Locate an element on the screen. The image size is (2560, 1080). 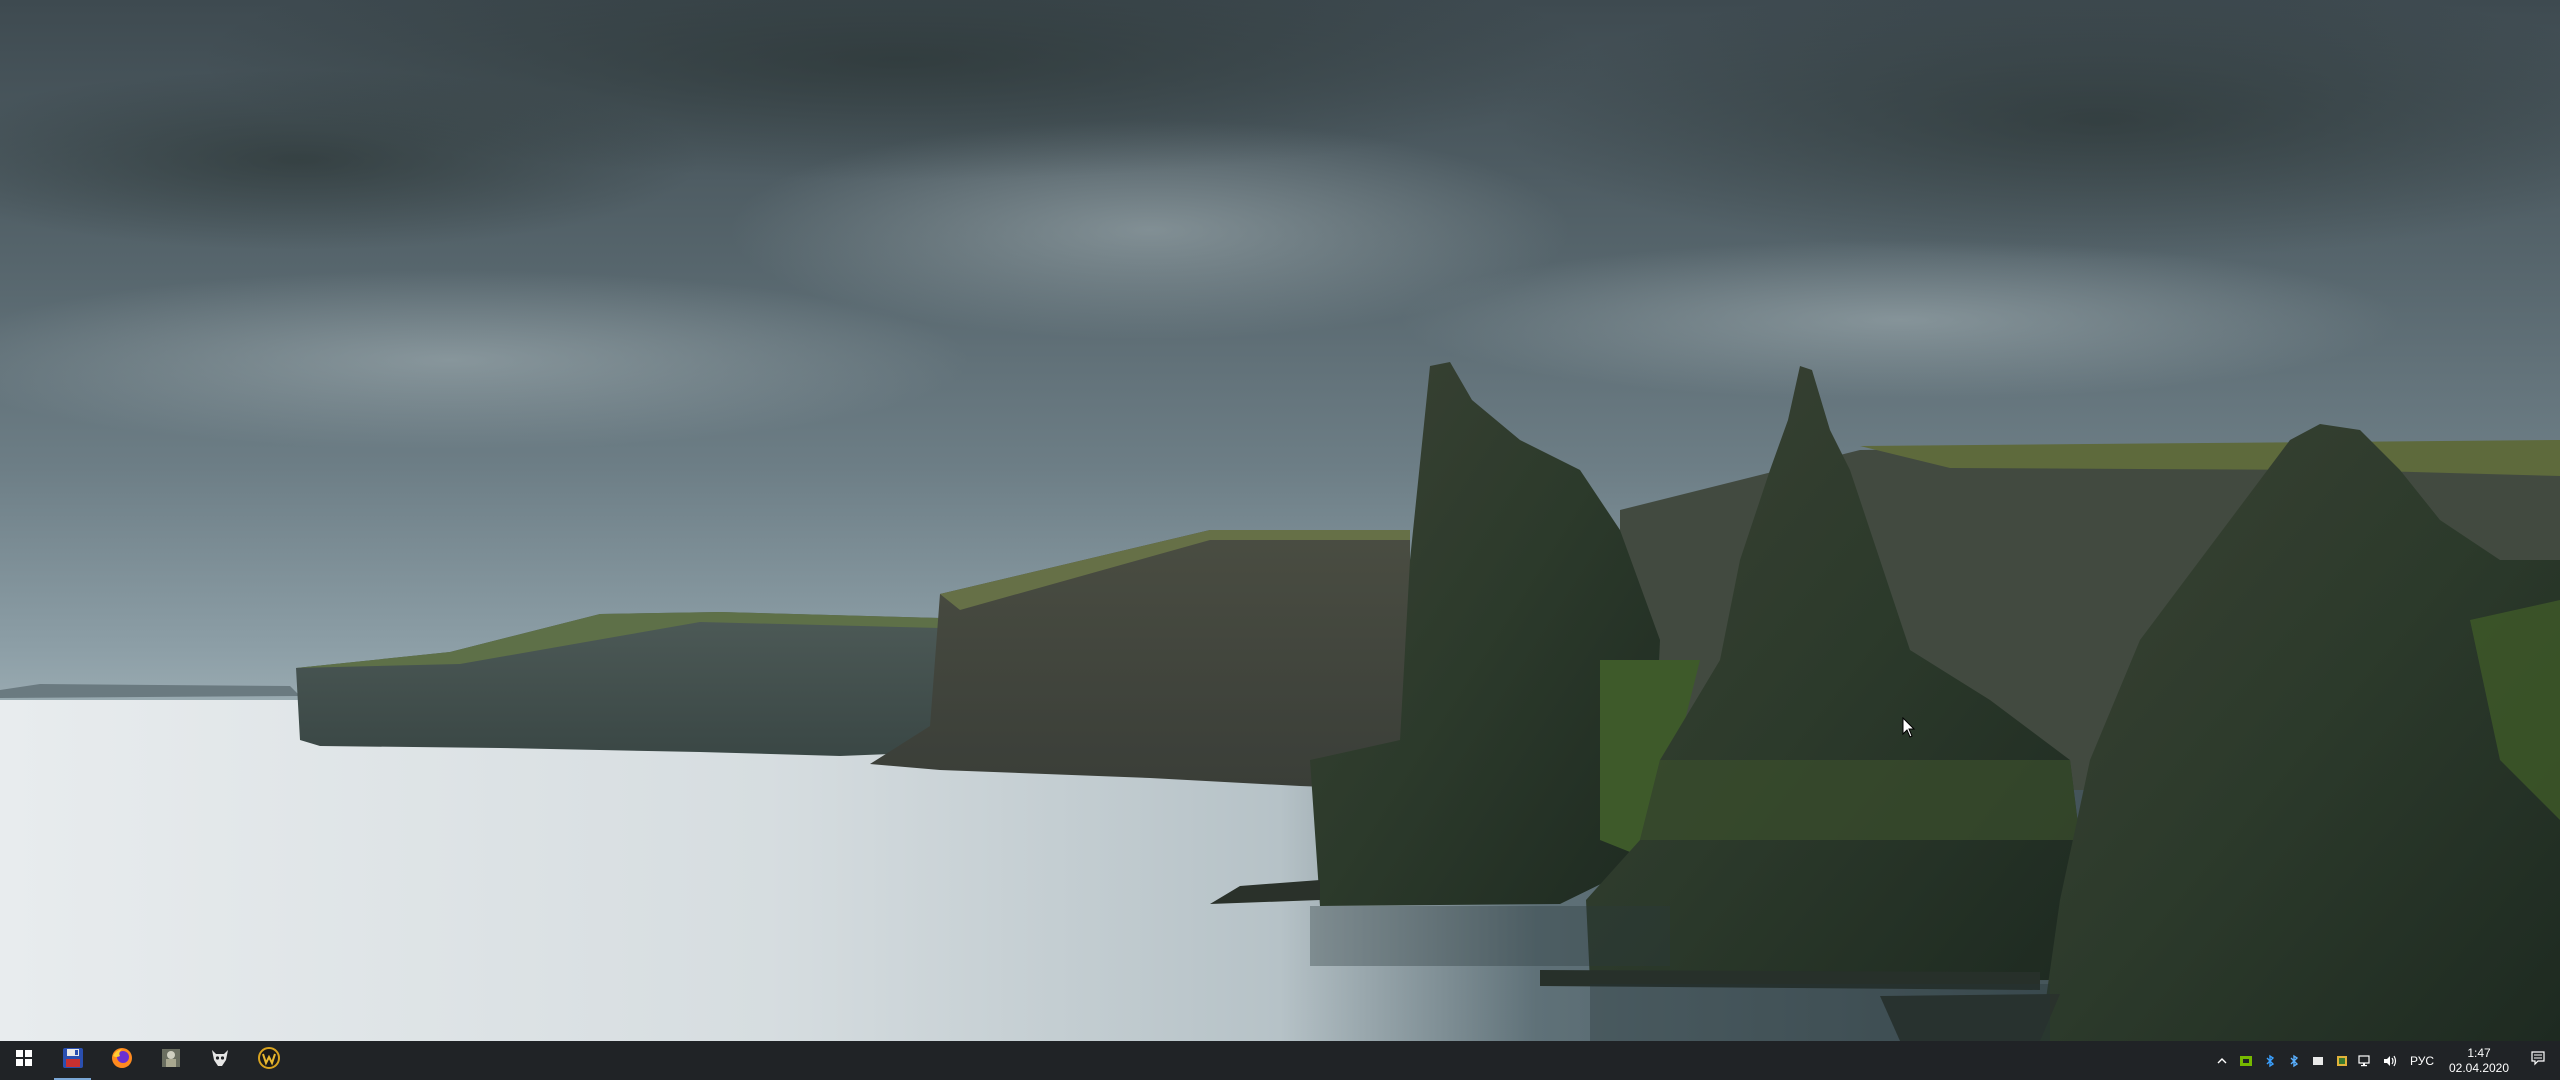
clock: 1:47 02.04.2020 is located at coordinates (2479, 1060).